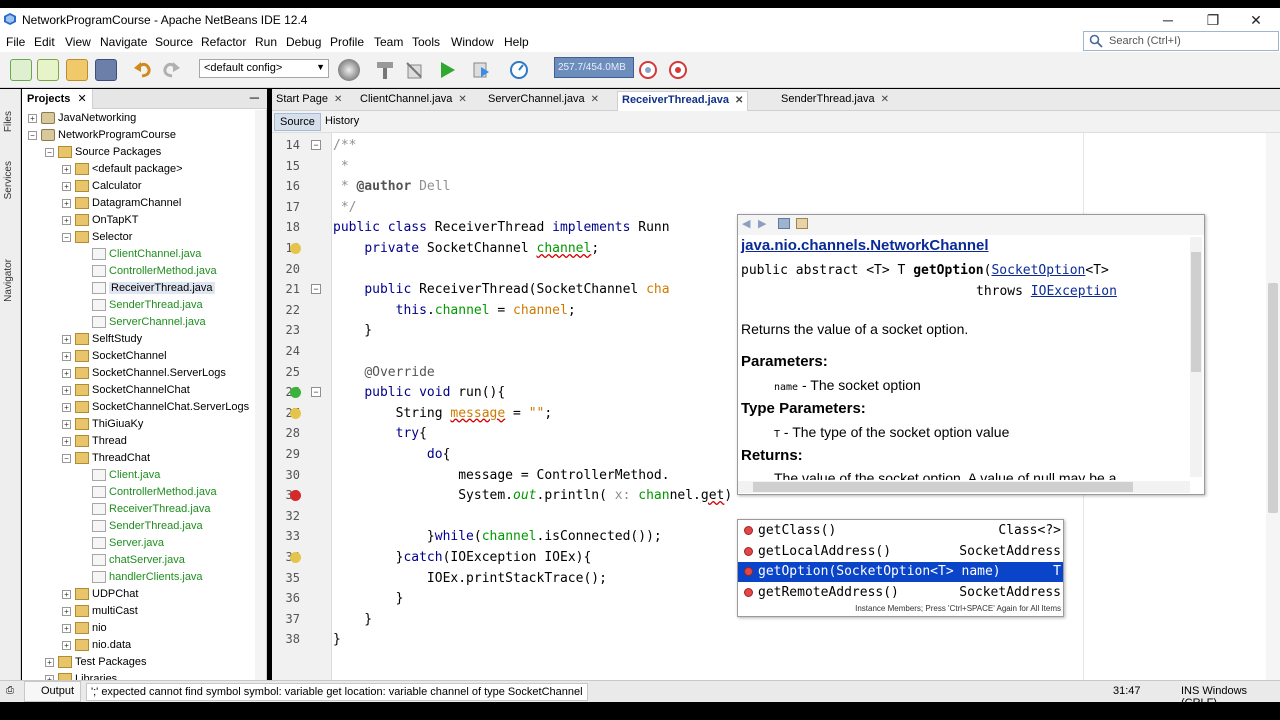 Image resolution: width=1280 pixels, height=720 pixels. What do you see at coordinates (44, 42) in the screenshot?
I see `menu-edit: Edit` at bounding box center [44, 42].